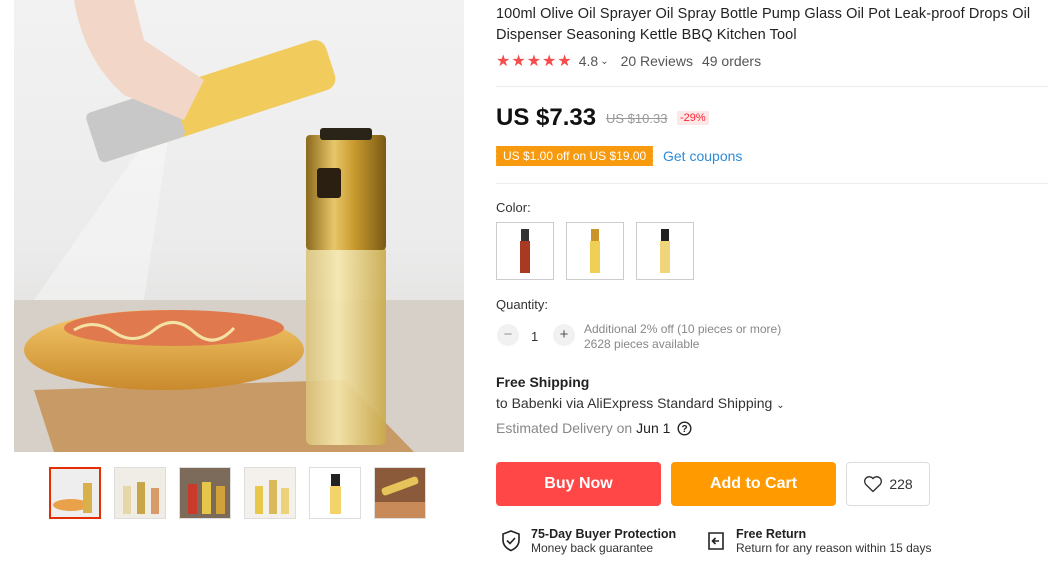 The width and height of the screenshot is (1060, 571). I want to click on color-option-red, so click(525, 251).